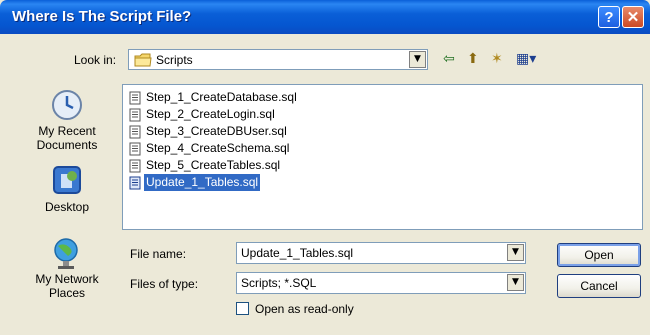  What do you see at coordinates (210, 114) in the screenshot?
I see `file-name: Step_2_CreateLogin.sql` at bounding box center [210, 114].